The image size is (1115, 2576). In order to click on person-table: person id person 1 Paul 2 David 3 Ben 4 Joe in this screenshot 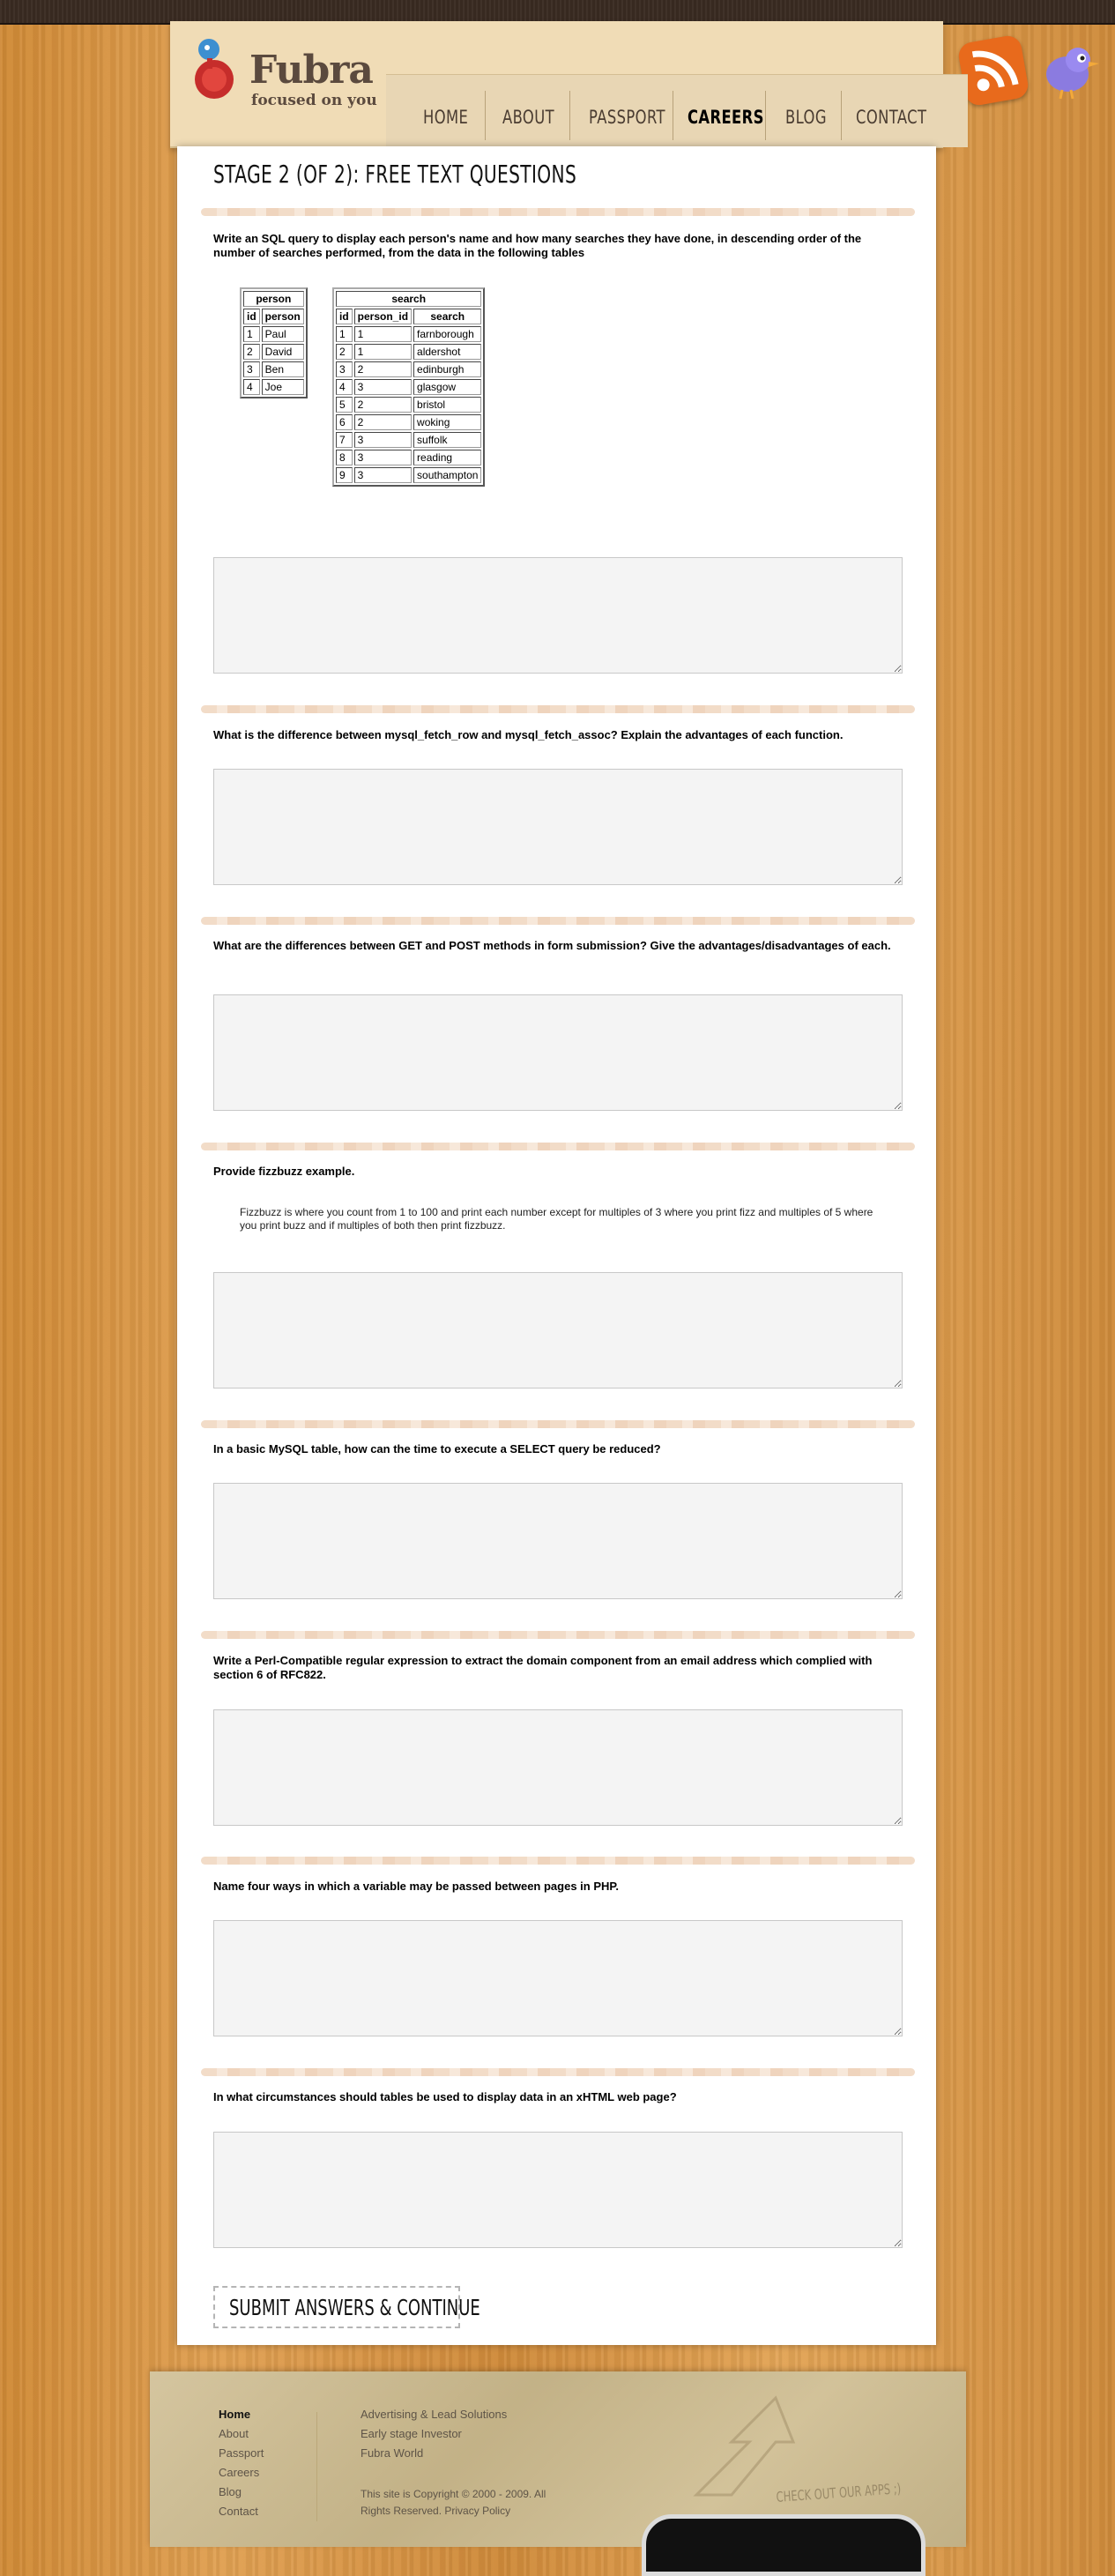, I will do `click(274, 343)`.